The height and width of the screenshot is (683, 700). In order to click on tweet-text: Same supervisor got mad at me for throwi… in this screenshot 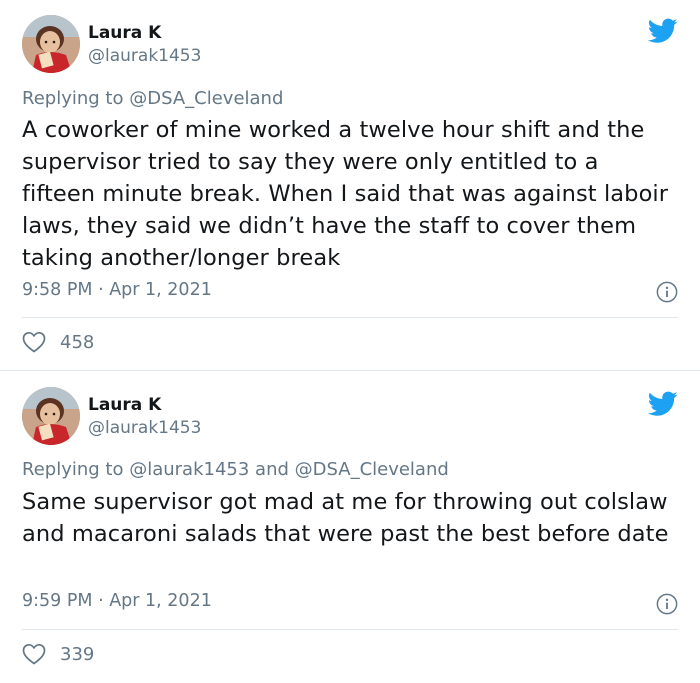, I will do `click(345, 518)`.